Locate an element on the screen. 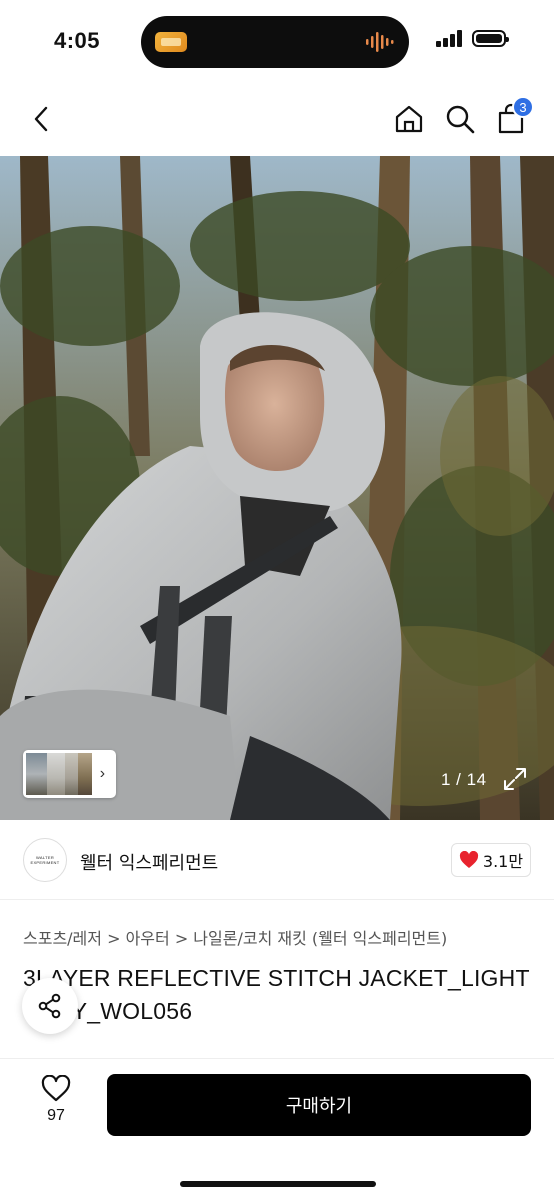 This screenshot has height=1200, width=554. cart-count-badge: 3 is located at coordinates (523, 107).